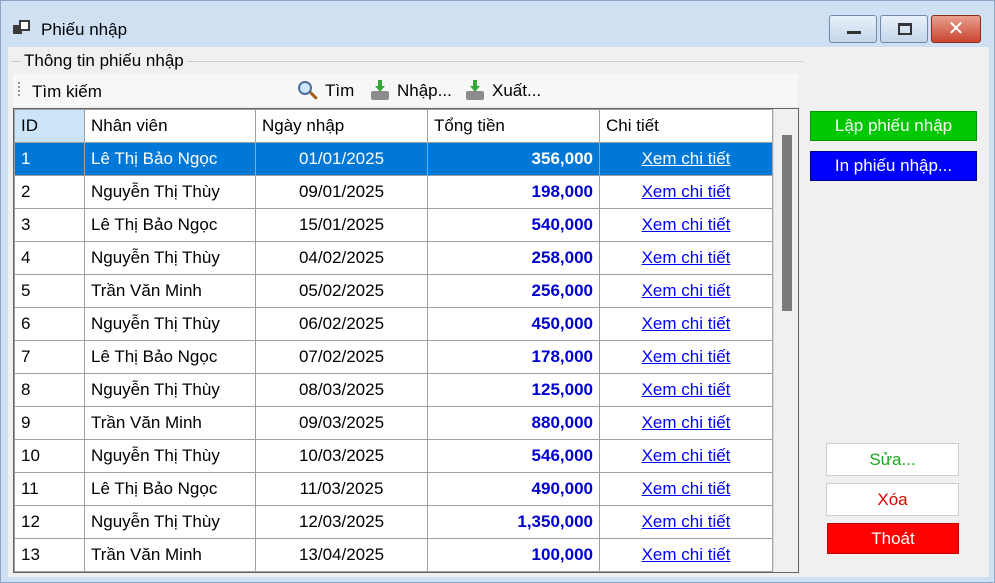 This screenshot has width=995, height=583. I want to click on cell-date: 09/03/2025, so click(341, 423).